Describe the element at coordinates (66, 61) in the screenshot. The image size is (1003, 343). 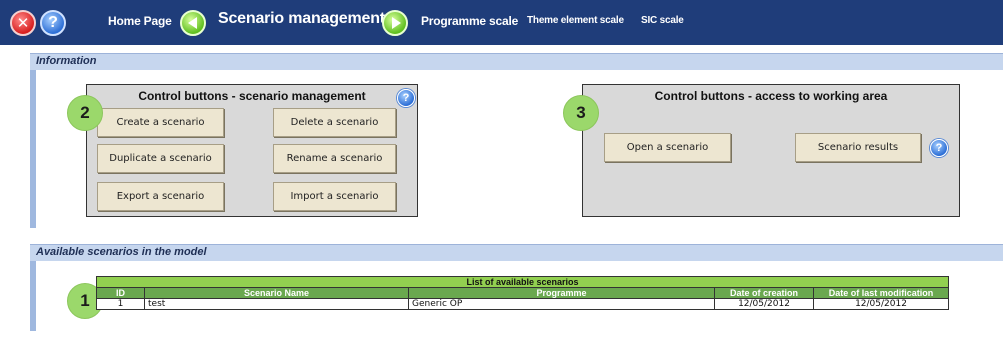
I see `information-header-label: Information` at that location.